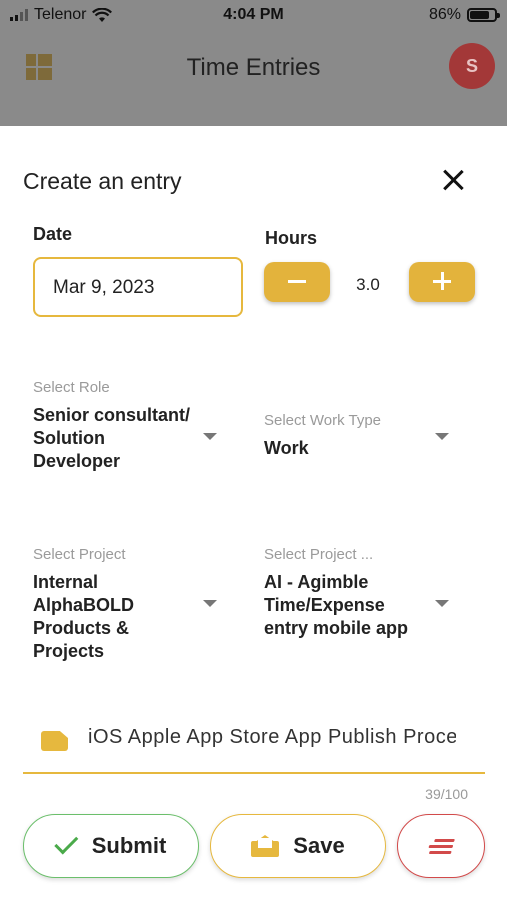 This screenshot has width=507, height=900. What do you see at coordinates (102, 181) in the screenshot?
I see `sheet-title: Create an entry` at bounding box center [102, 181].